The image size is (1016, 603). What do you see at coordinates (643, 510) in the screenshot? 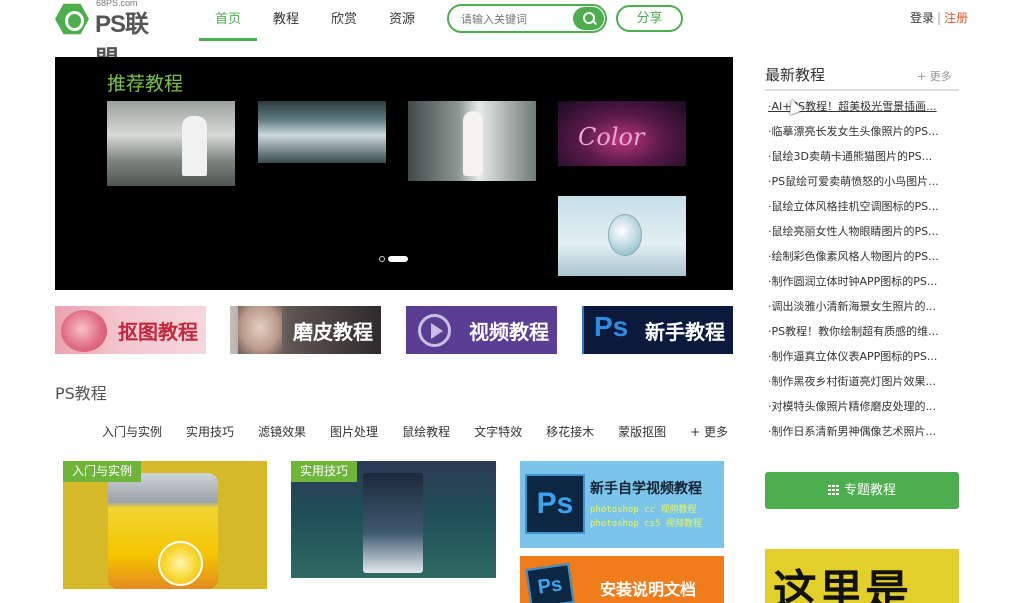
I see `video-course-line-1: photoshop cc 视频教程` at bounding box center [643, 510].